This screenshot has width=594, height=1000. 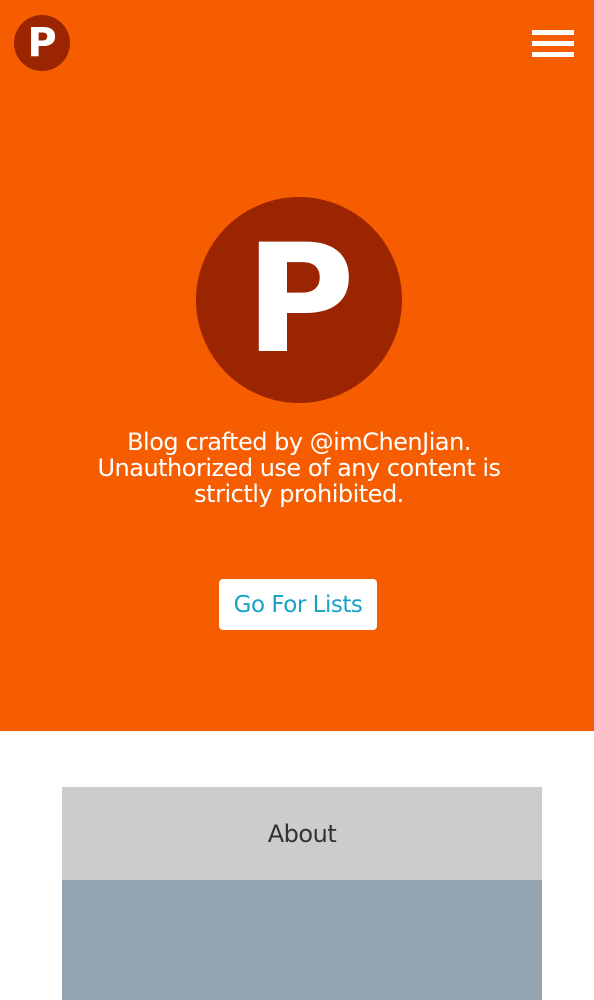 What do you see at coordinates (299, 494) in the screenshot?
I see `tagline-line: strictly prohibited.` at bounding box center [299, 494].